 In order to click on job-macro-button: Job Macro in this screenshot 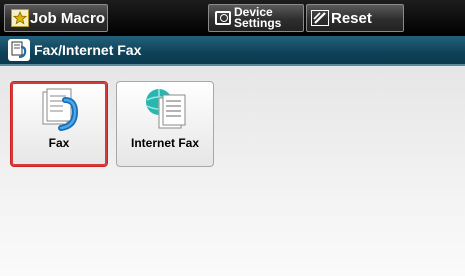, I will do `click(56, 18)`.